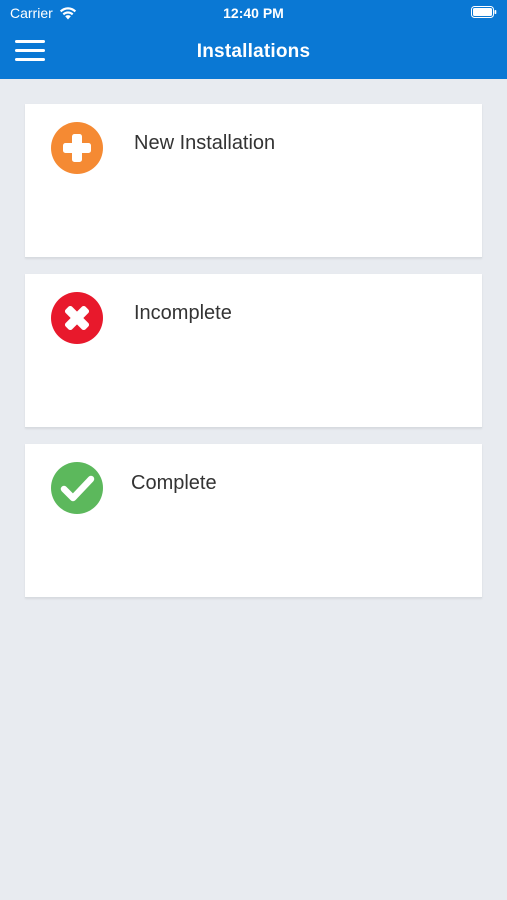  What do you see at coordinates (484, 12) in the screenshot?
I see `battery-icon` at bounding box center [484, 12].